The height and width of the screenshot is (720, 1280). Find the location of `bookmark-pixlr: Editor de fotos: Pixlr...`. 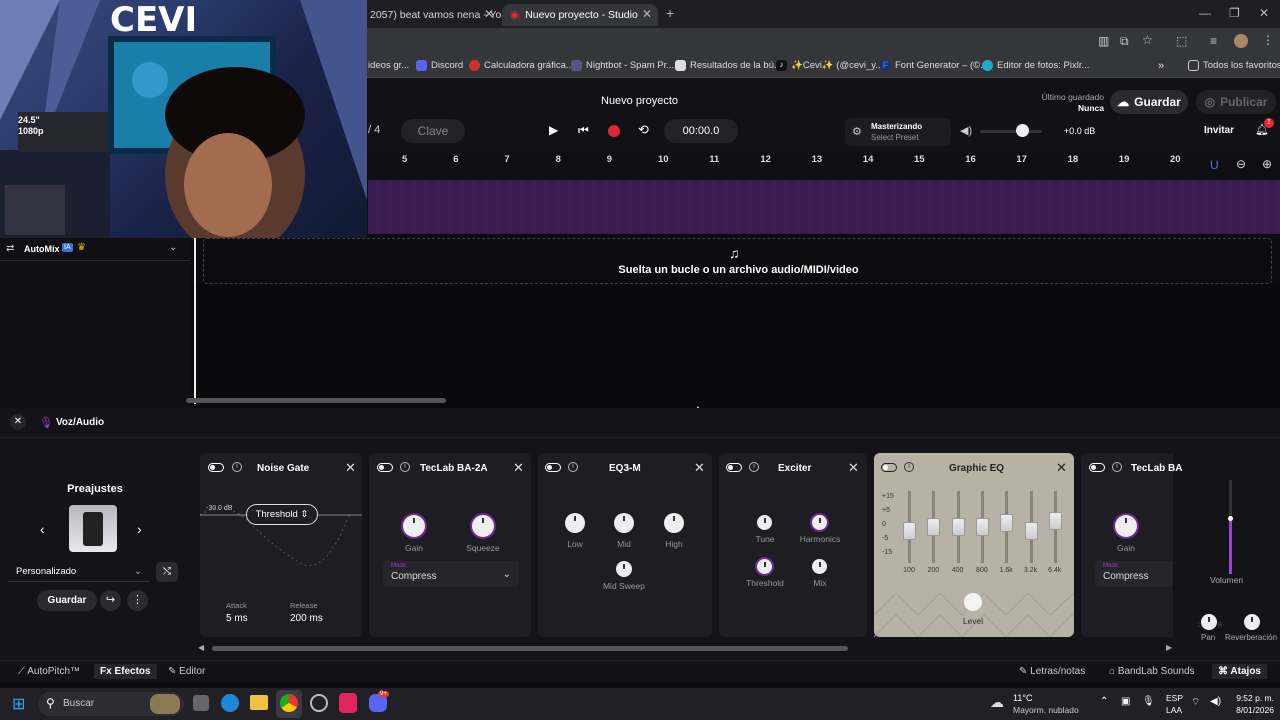

bookmark-pixlr: Editor de fotos: Pixlr... is located at coordinates (1035, 65).